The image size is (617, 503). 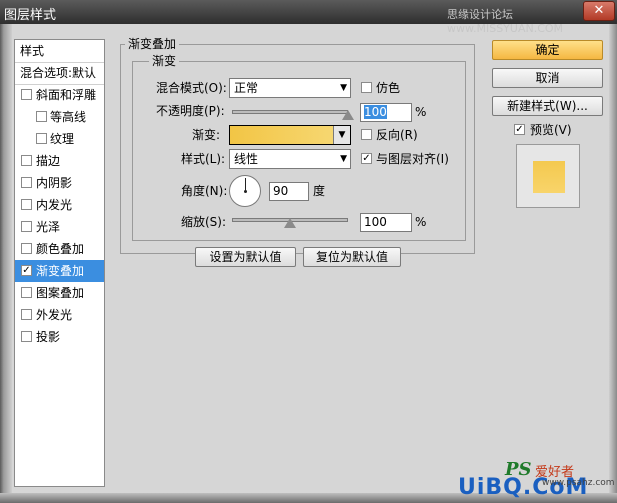 I want to click on group-title: 渐变, so click(x=164, y=61).